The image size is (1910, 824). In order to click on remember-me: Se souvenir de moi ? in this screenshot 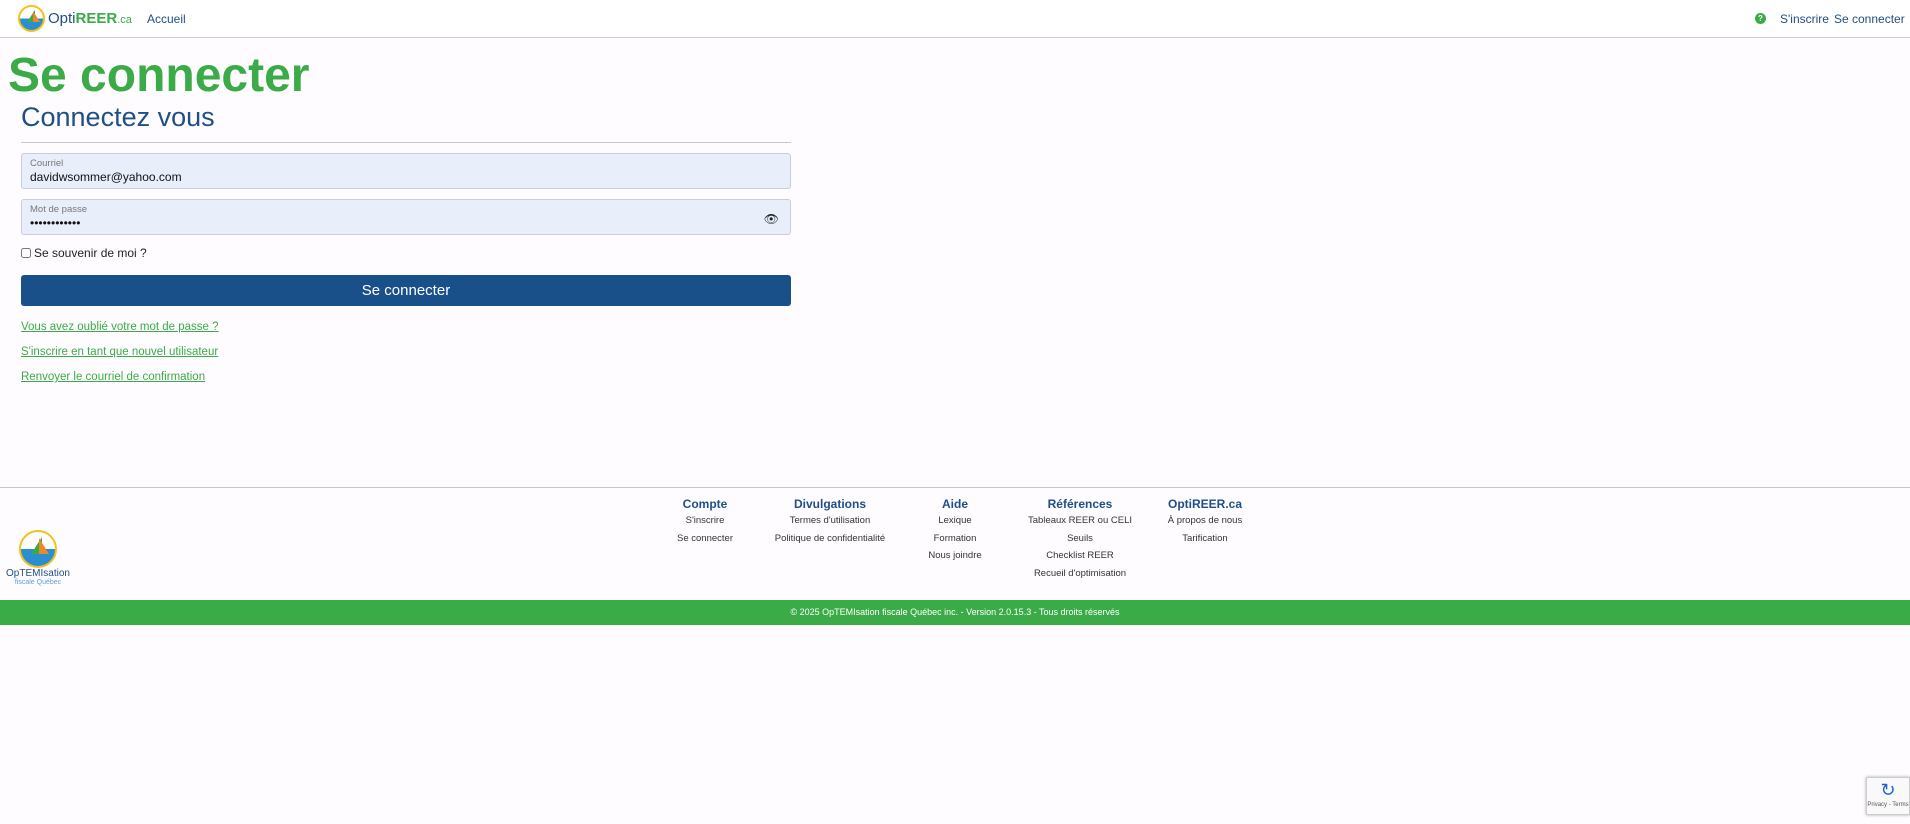, I will do `click(84, 253)`.